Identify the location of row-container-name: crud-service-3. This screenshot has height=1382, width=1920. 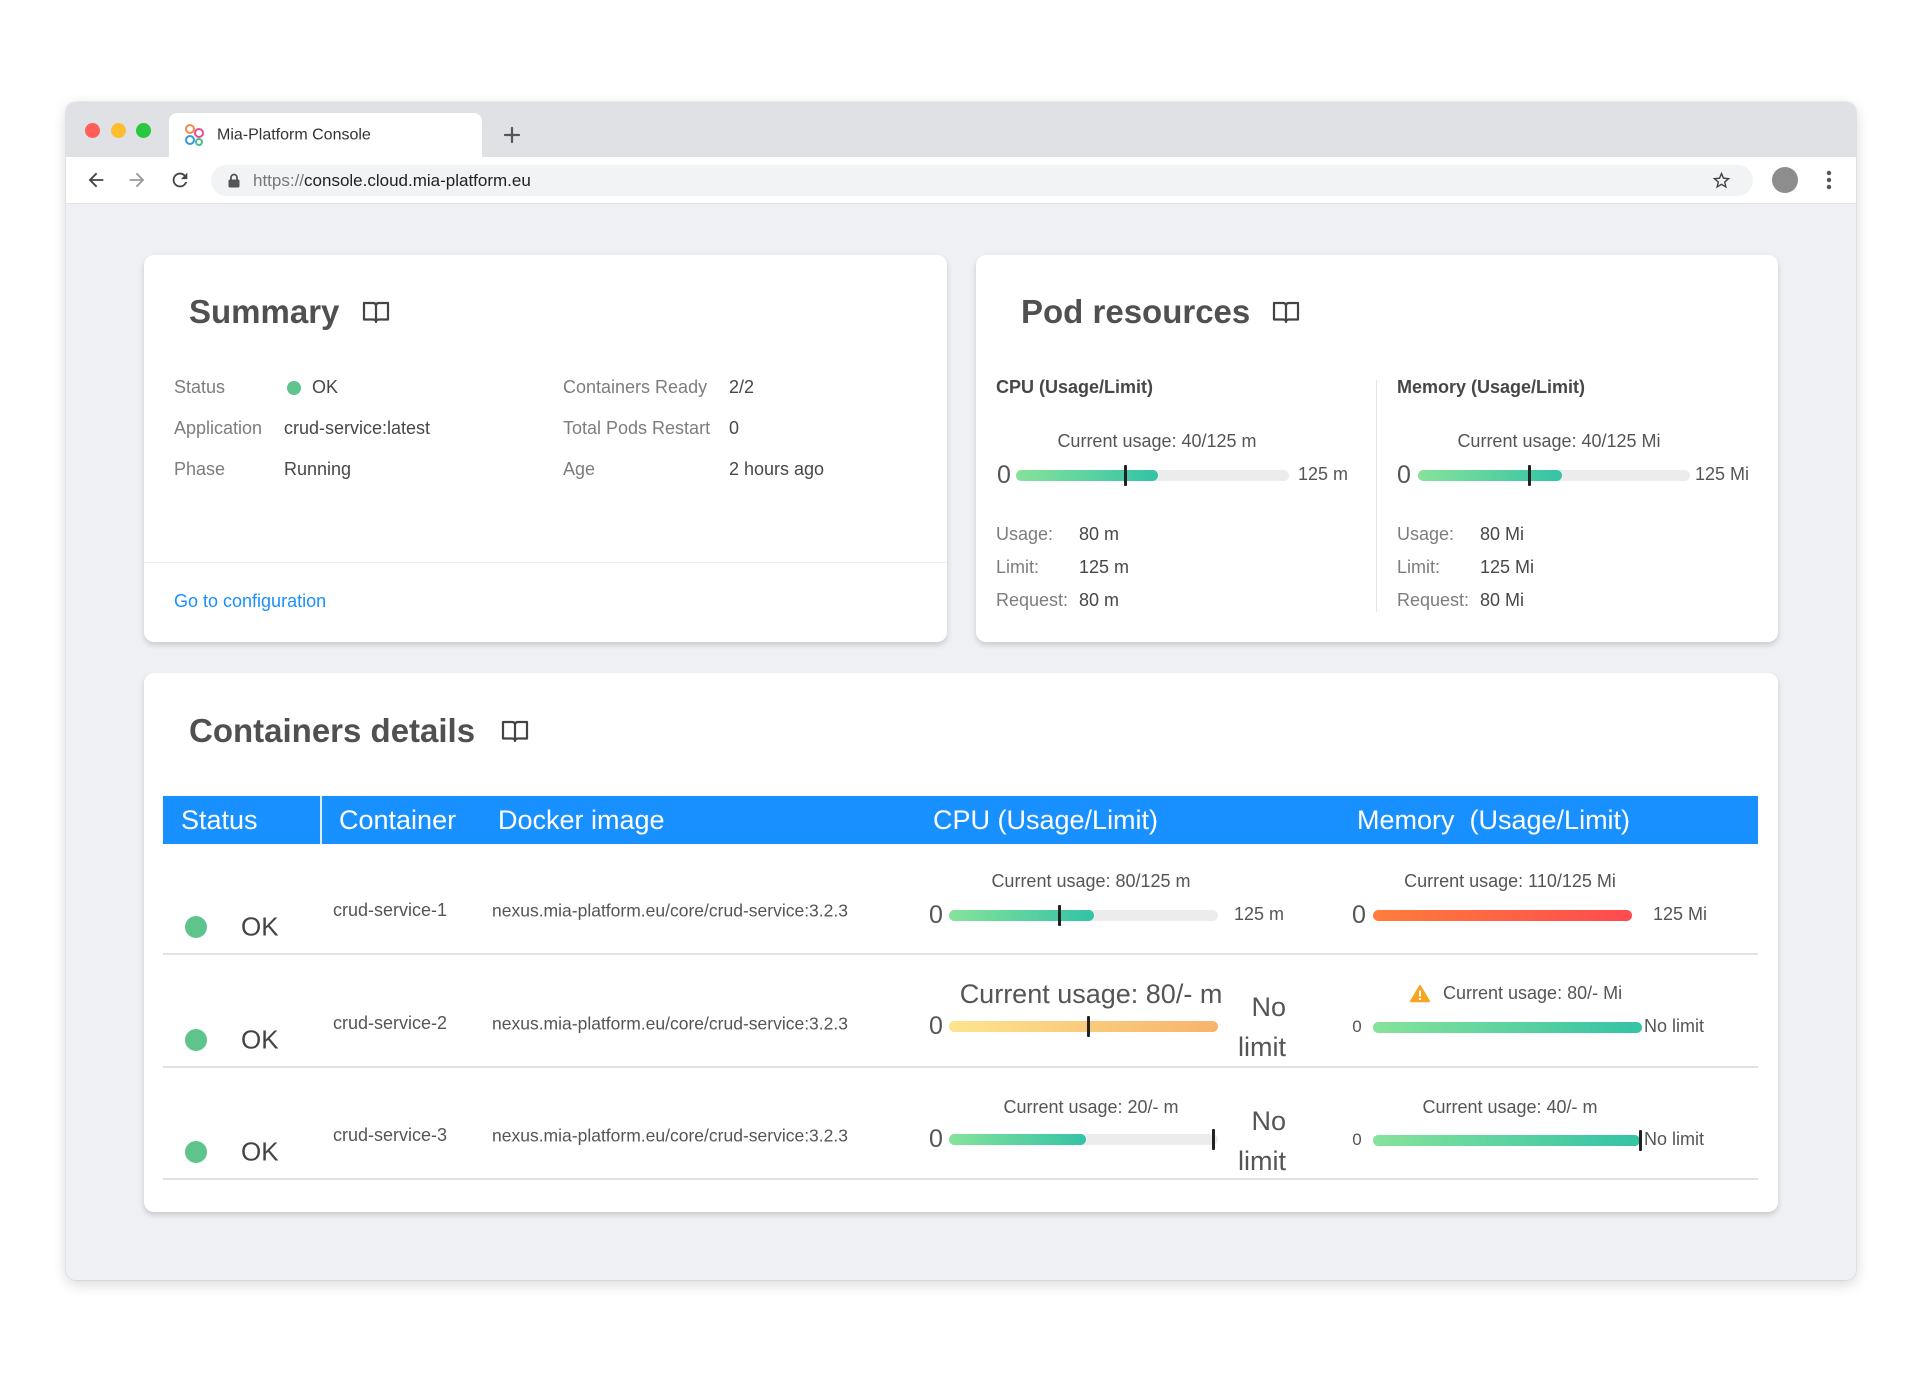
(390, 1135).